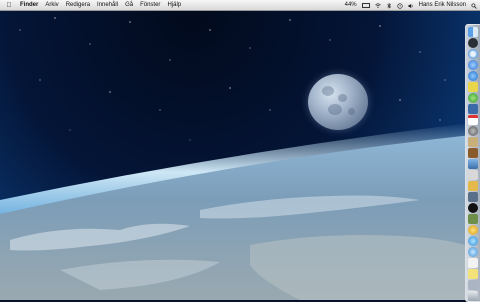 Image resolution: width=480 pixels, height=302 pixels. I want to click on mail-icon, so click(473, 164).